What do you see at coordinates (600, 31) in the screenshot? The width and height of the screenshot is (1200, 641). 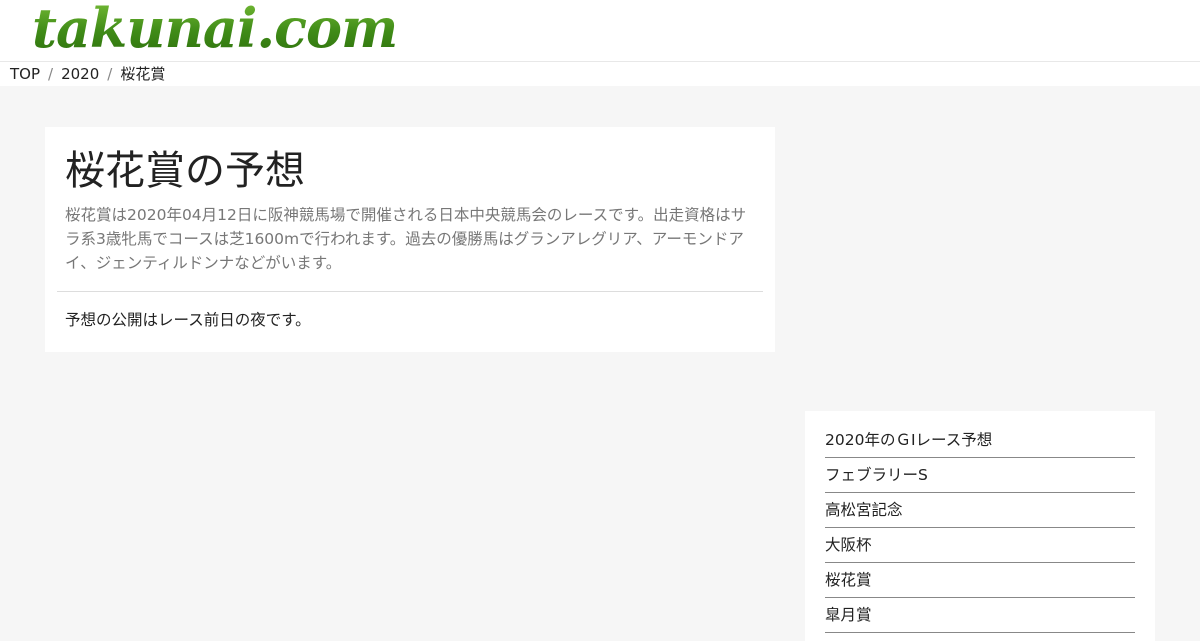 I see `site-header: takunai.com` at bounding box center [600, 31].